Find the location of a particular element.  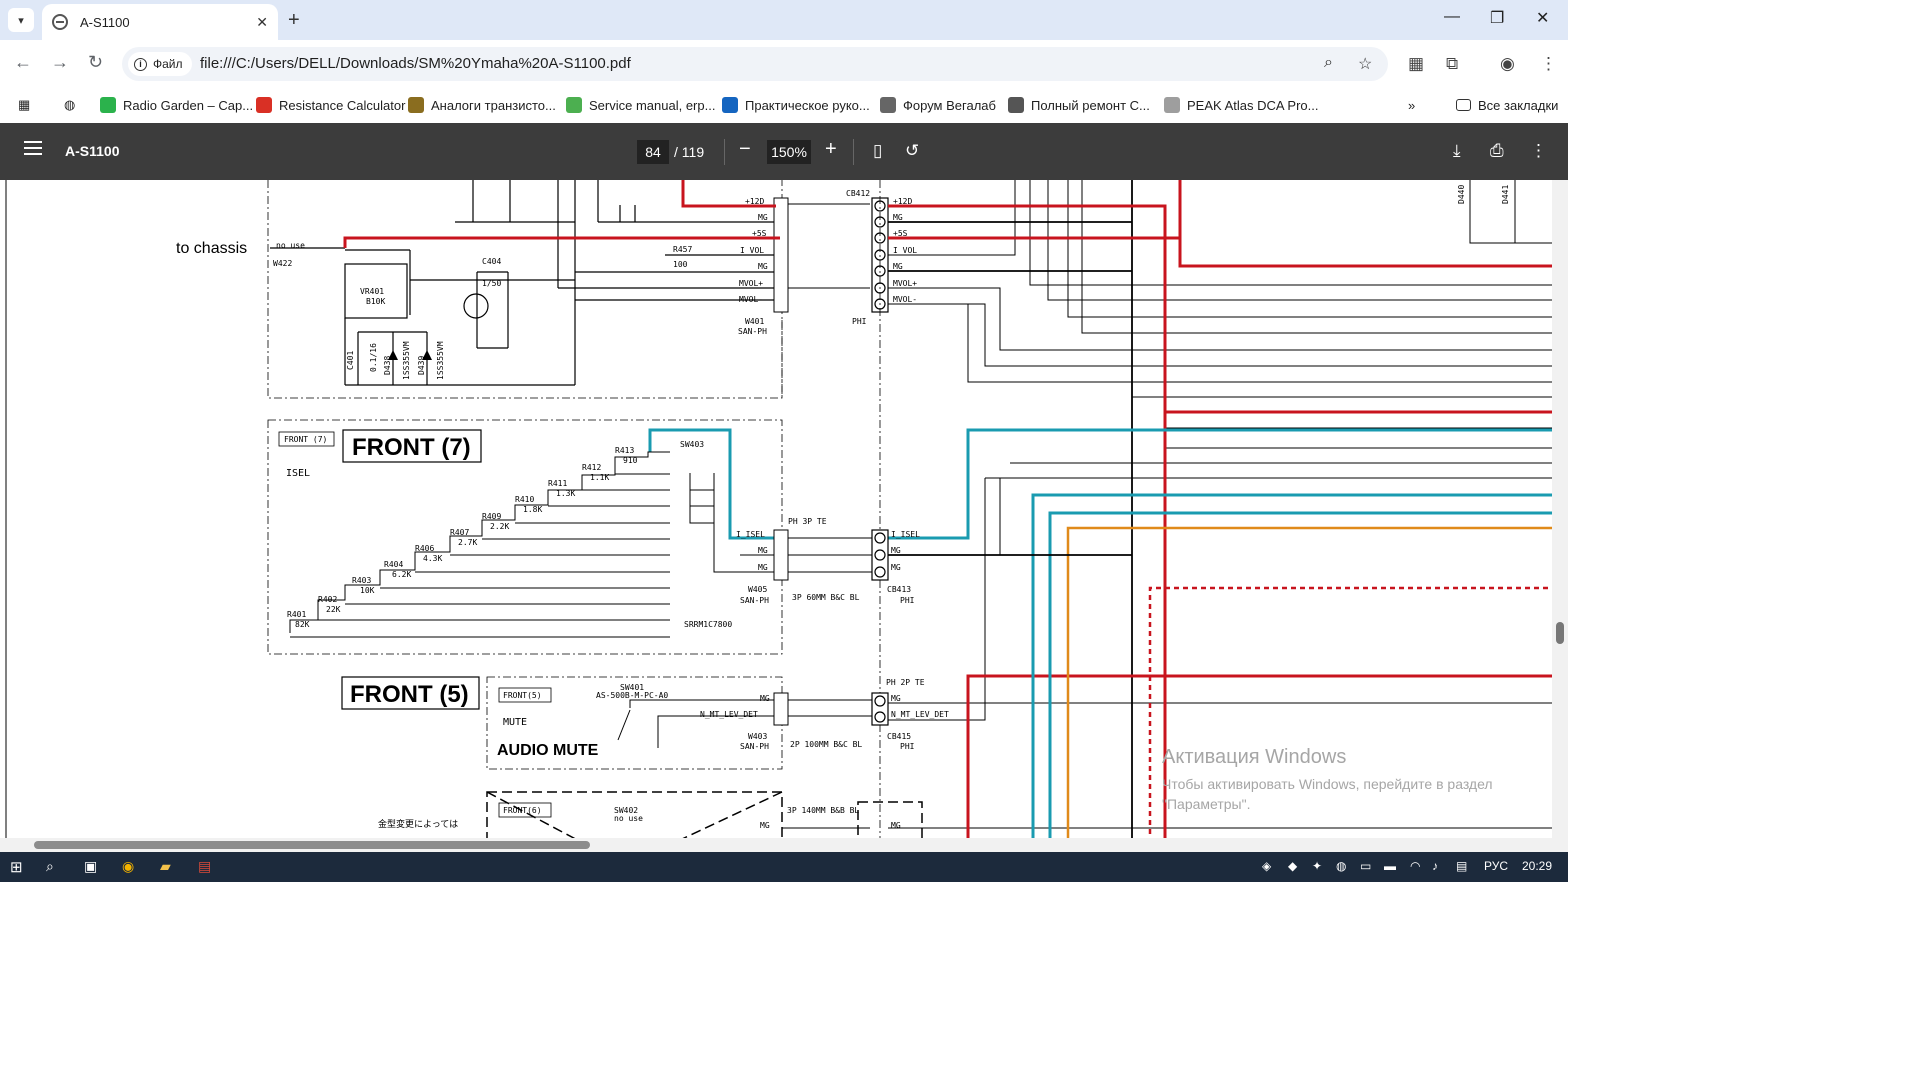

resistor-value: 1.1K is located at coordinates (599, 477).